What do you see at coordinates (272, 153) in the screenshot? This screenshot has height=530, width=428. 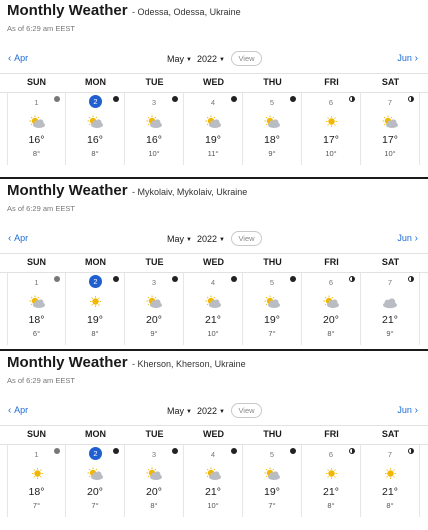 I see `low-temp: 9°` at bounding box center [272, 153].